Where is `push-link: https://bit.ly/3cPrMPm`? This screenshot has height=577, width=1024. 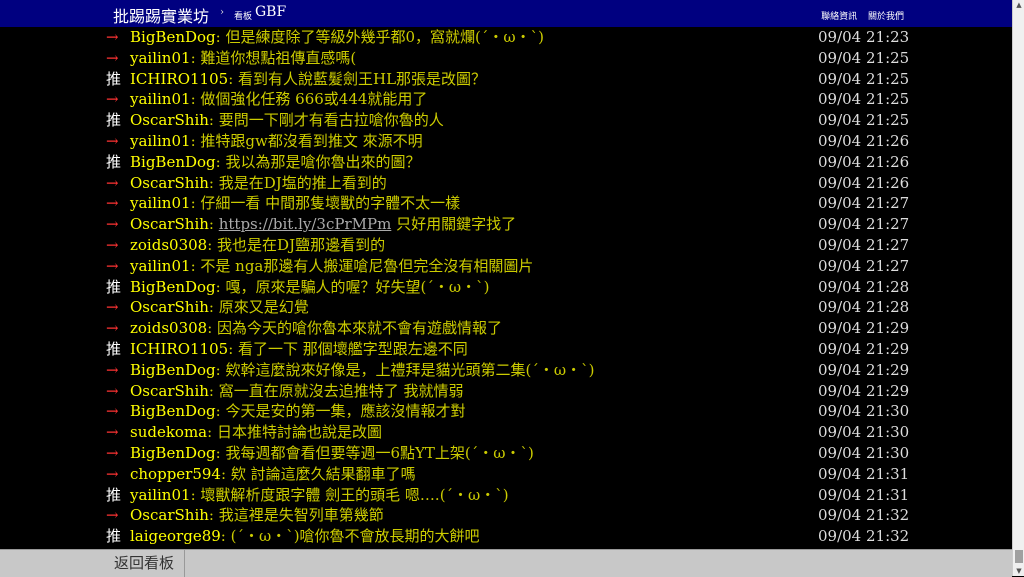 push-link: https://bit.ly/3cPrMPm is located at coordinates (305, 224).